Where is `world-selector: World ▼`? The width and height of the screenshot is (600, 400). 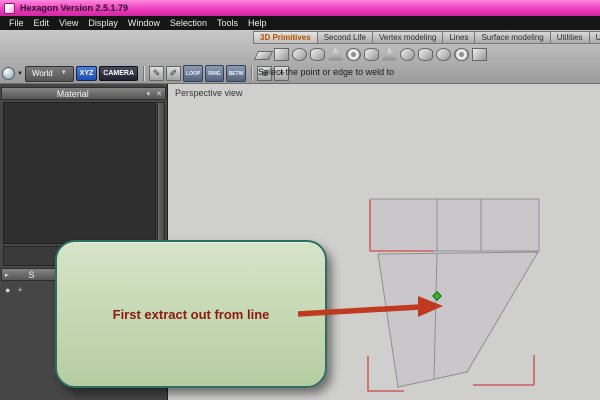
world-selector: World ▼ is located at coordinates (49, 73).